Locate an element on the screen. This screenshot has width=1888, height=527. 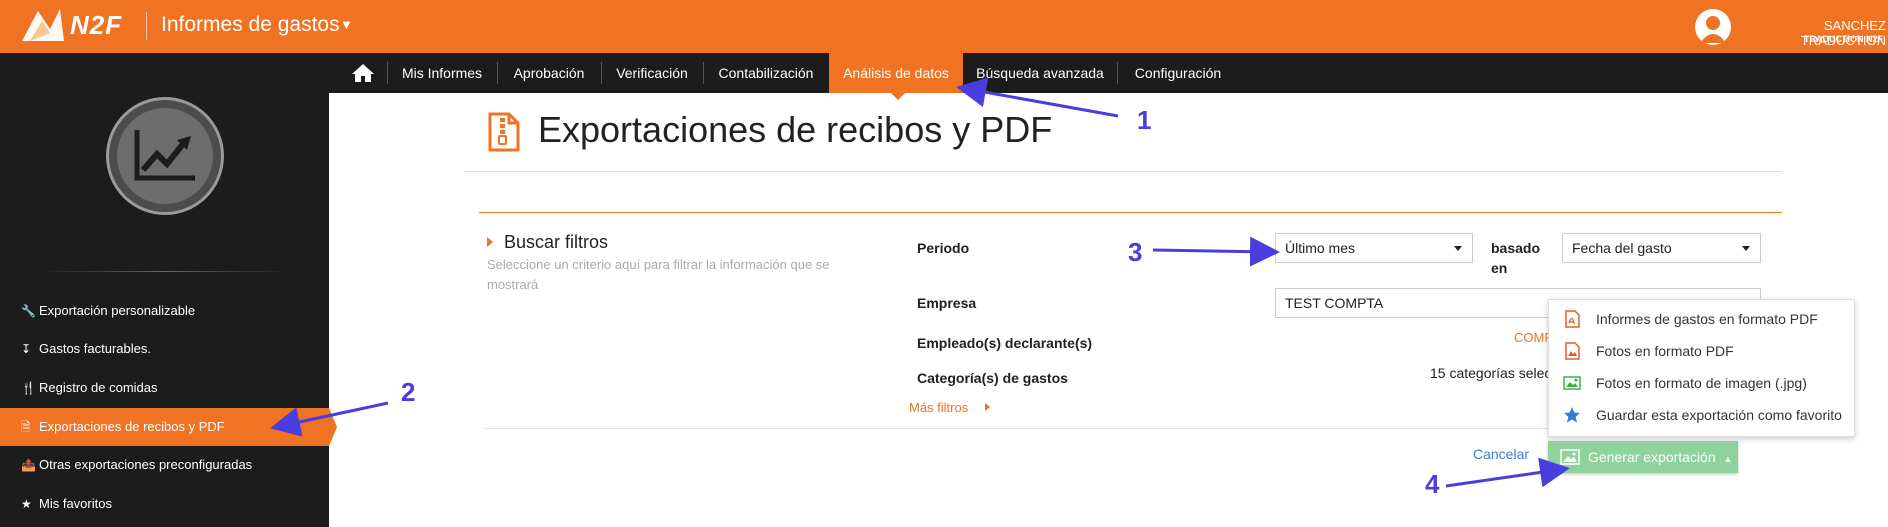
sidebar-item-label: Registro de comidas is located at coordinates (98, 387).